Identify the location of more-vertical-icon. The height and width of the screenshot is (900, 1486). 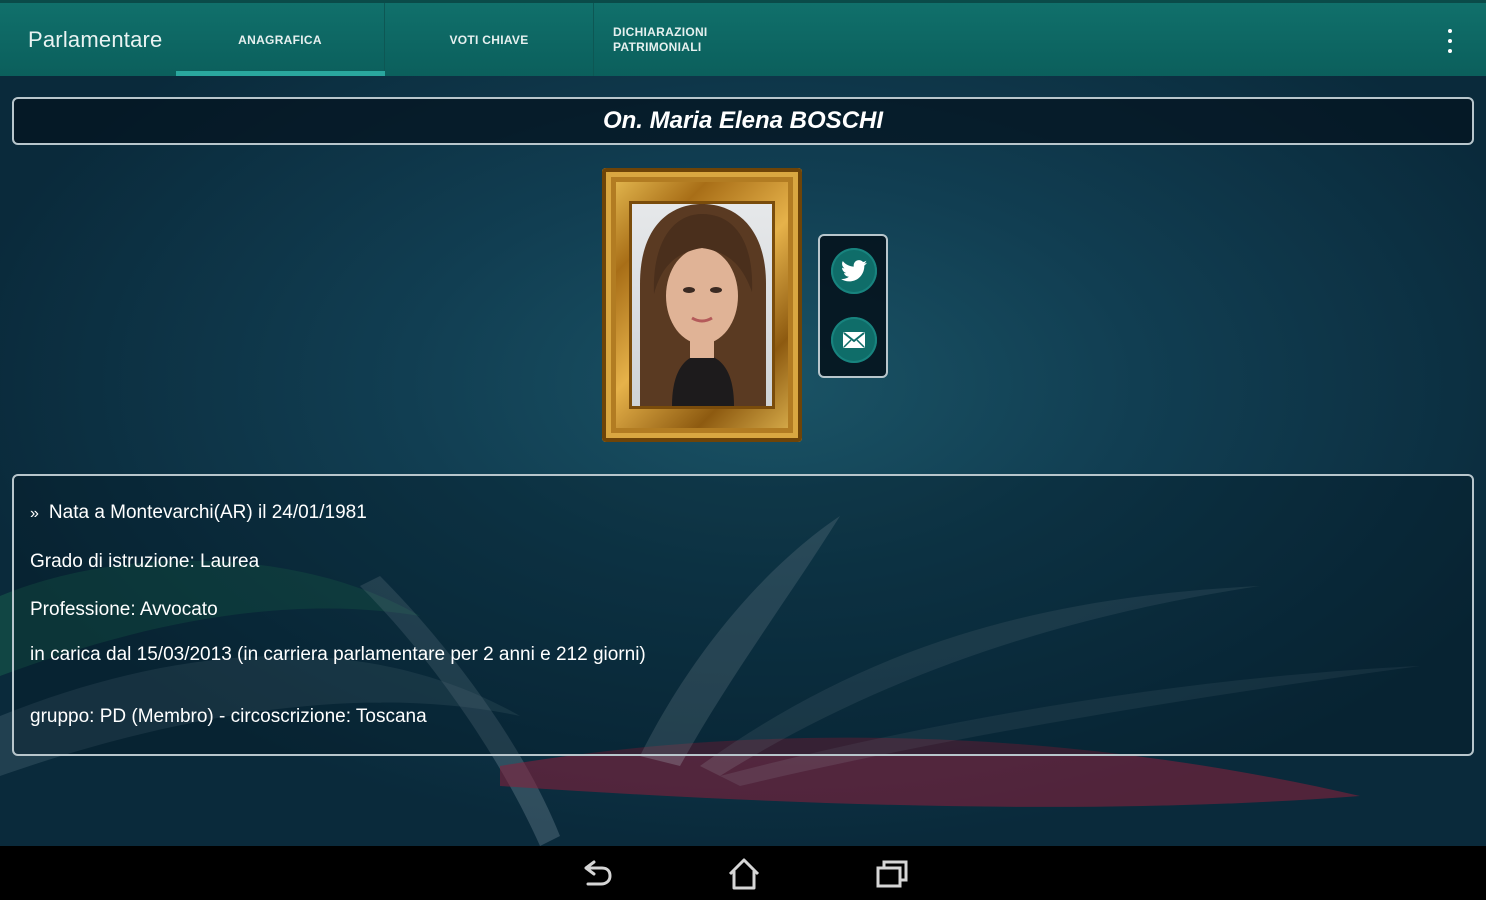
(1450, 41).